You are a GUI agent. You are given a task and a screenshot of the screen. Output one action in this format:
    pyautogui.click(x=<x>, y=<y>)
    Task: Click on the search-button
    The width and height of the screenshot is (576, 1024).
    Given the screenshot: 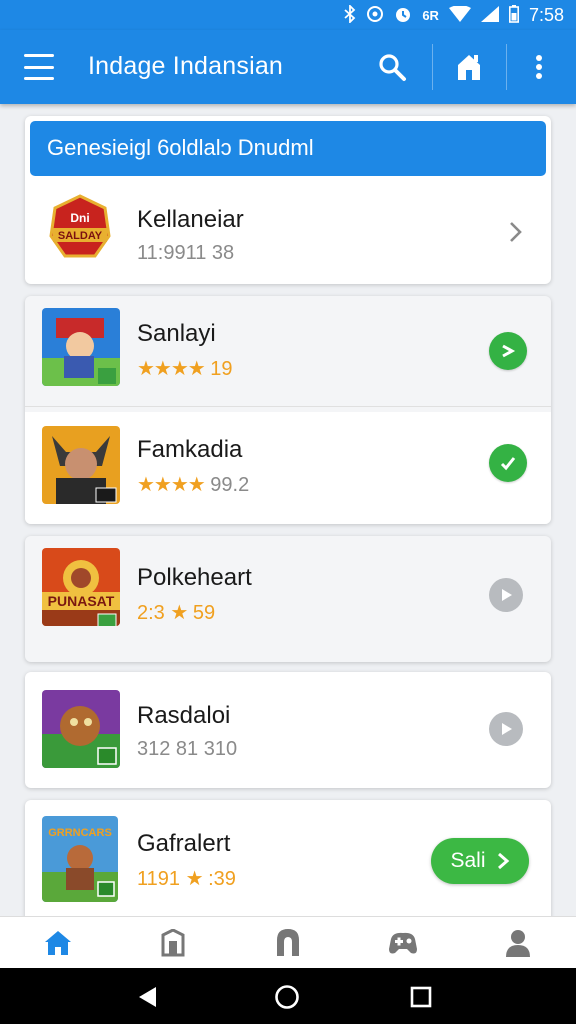 What is the action you would take?
    pyautogui.click(x=392, y=67)
    